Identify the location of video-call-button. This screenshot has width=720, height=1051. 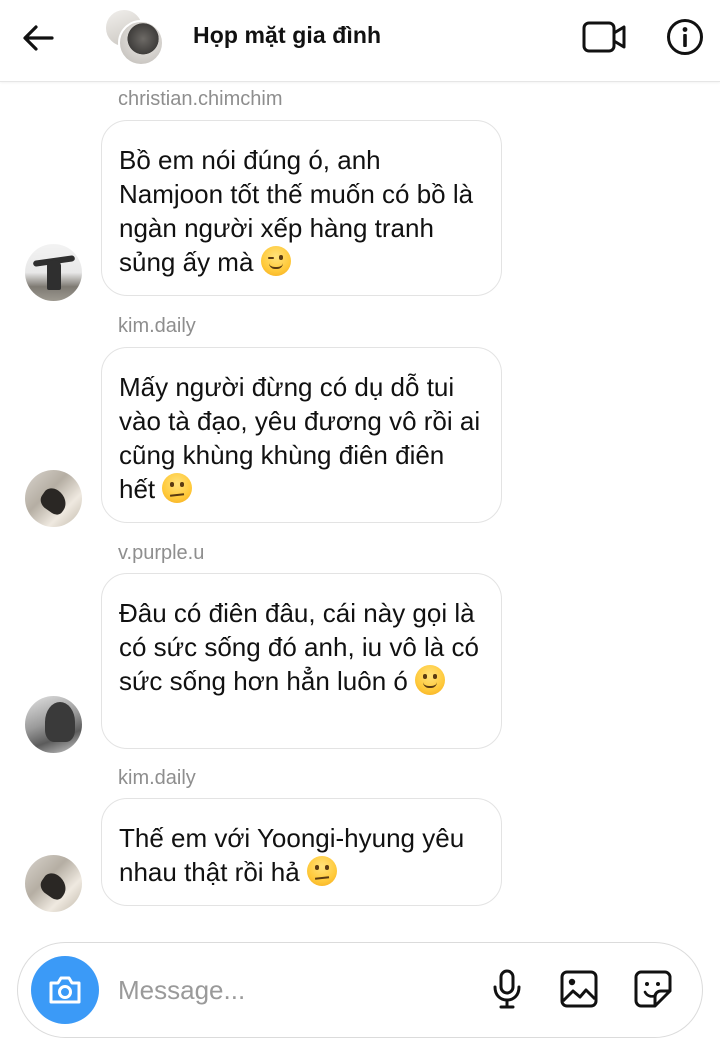
(604, 37).